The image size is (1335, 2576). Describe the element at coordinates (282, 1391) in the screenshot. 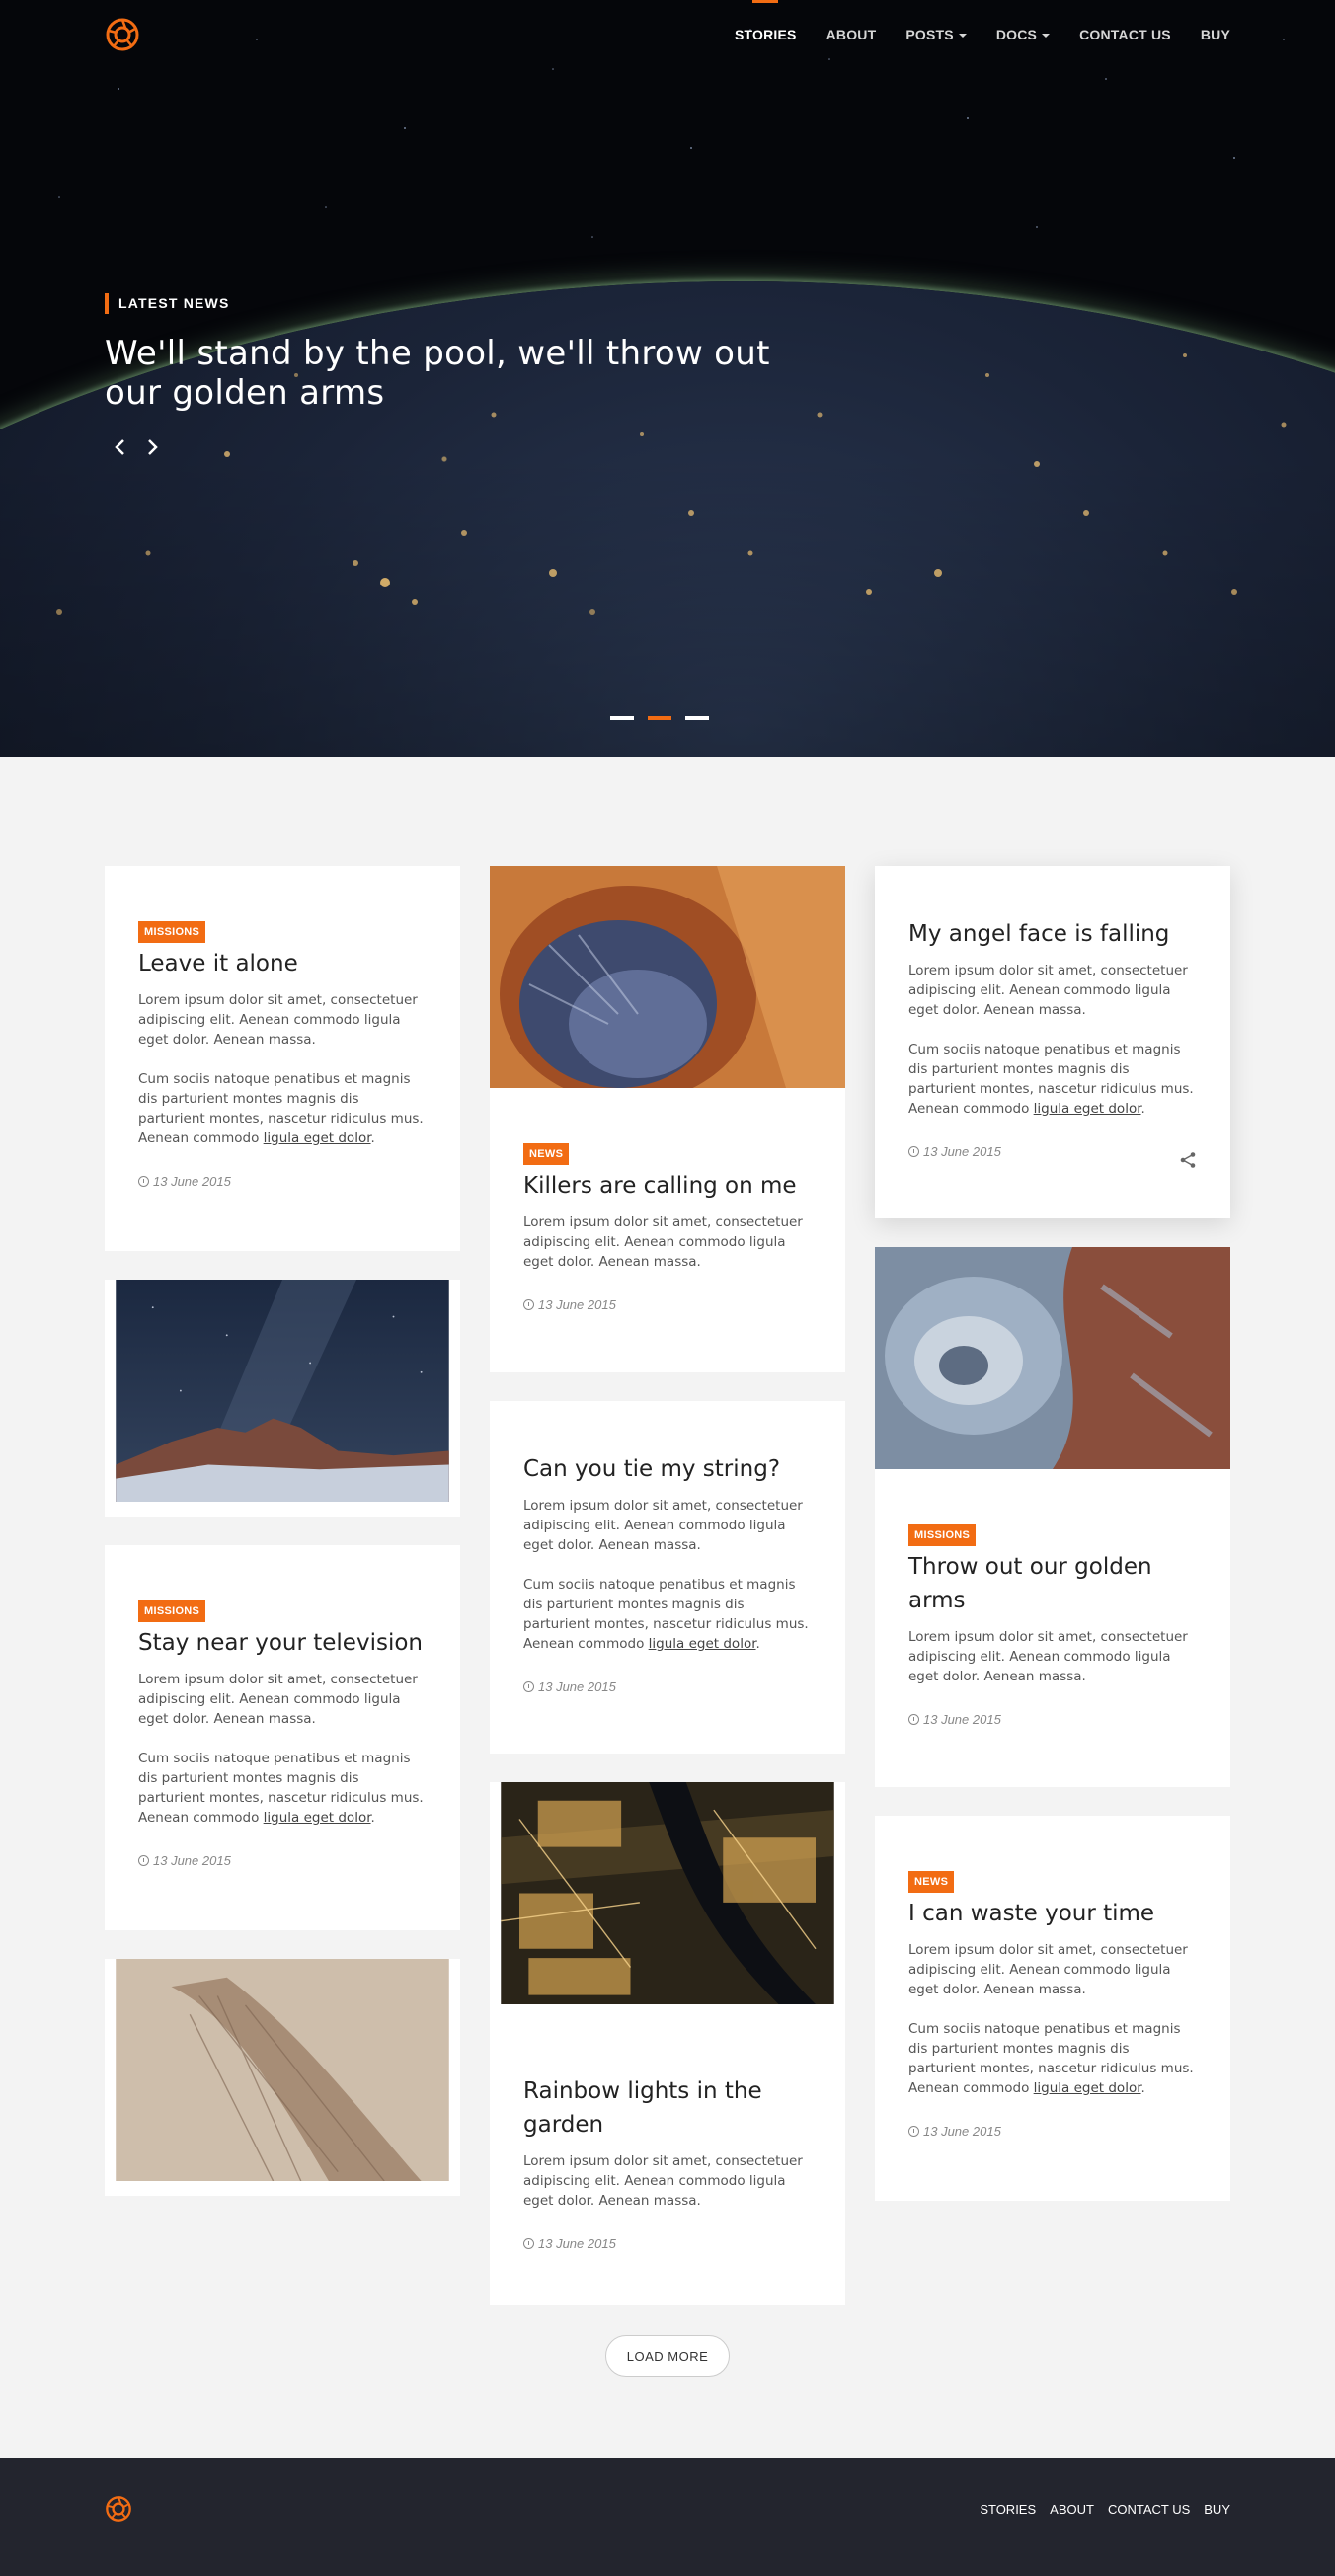

I see `milky-way-mountain-image` at that location.